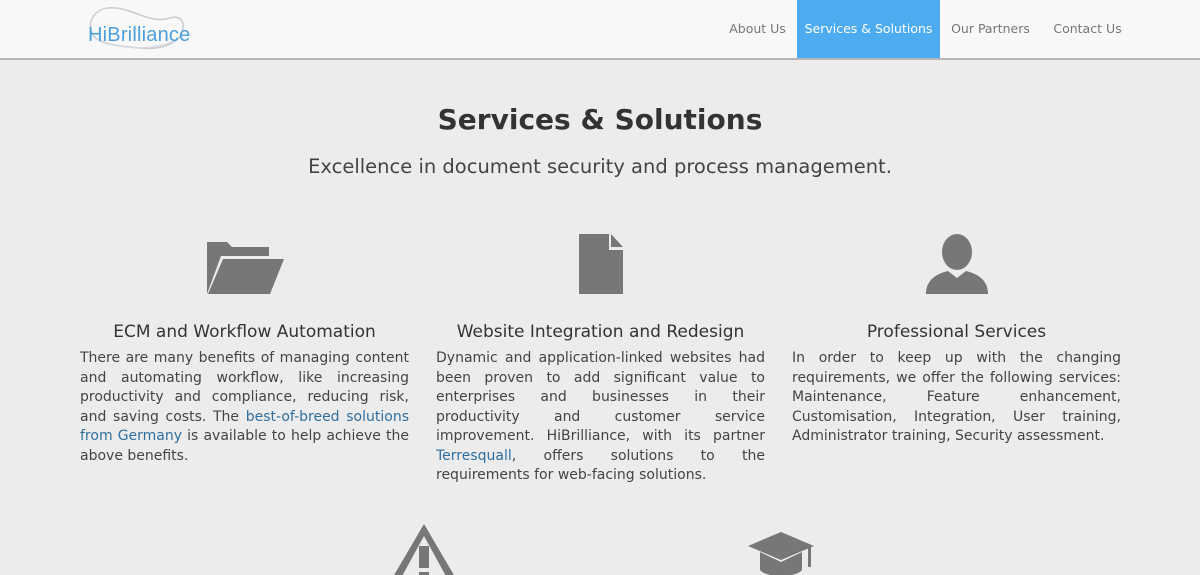 The image size is (1200, 575). I want to click on logo: HiBrilliance, so click(138, 28).